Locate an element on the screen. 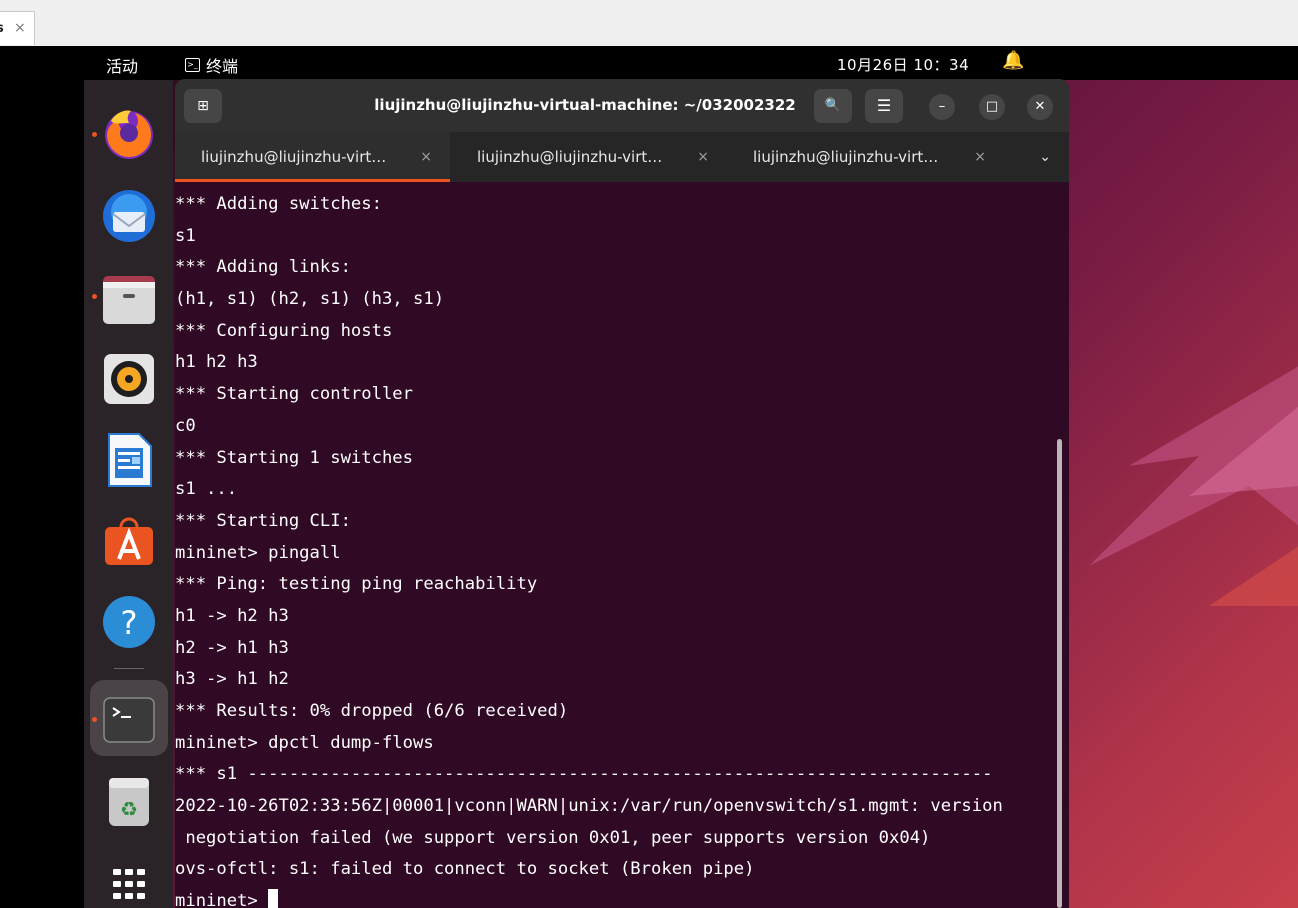 The height and width of the screenshot is (908, 1298). new-tab-icon: ⊞ is located at coordinates (203, 106).